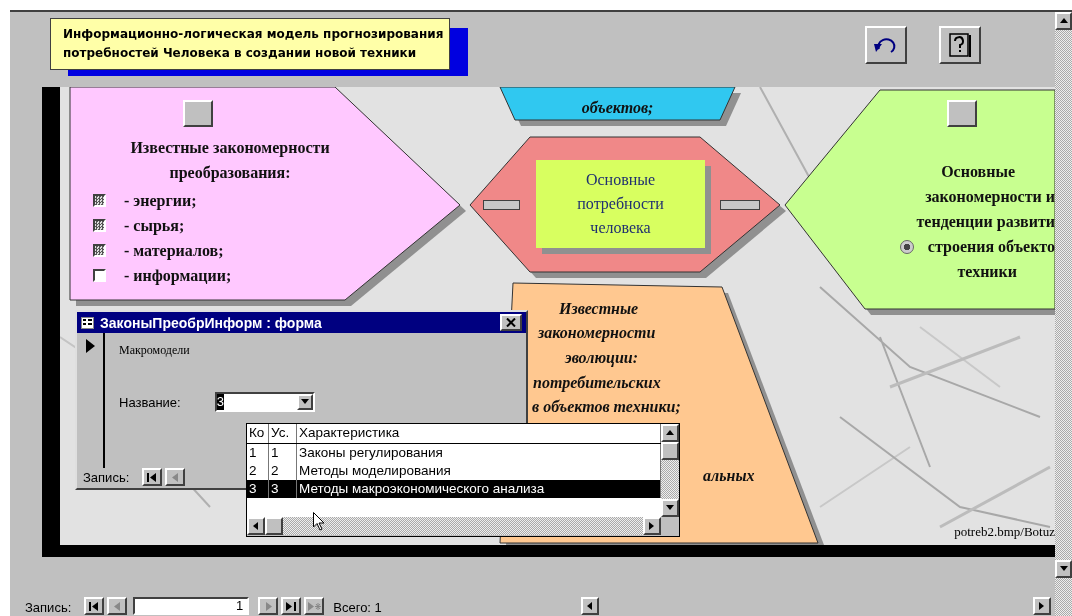 The image size is (1072, 616). What do you see at coordinates (253, 34) in the screenshot?
I see `title-line: Информационно-логическая модель прогнозирования` at bounding box center [253, 34].